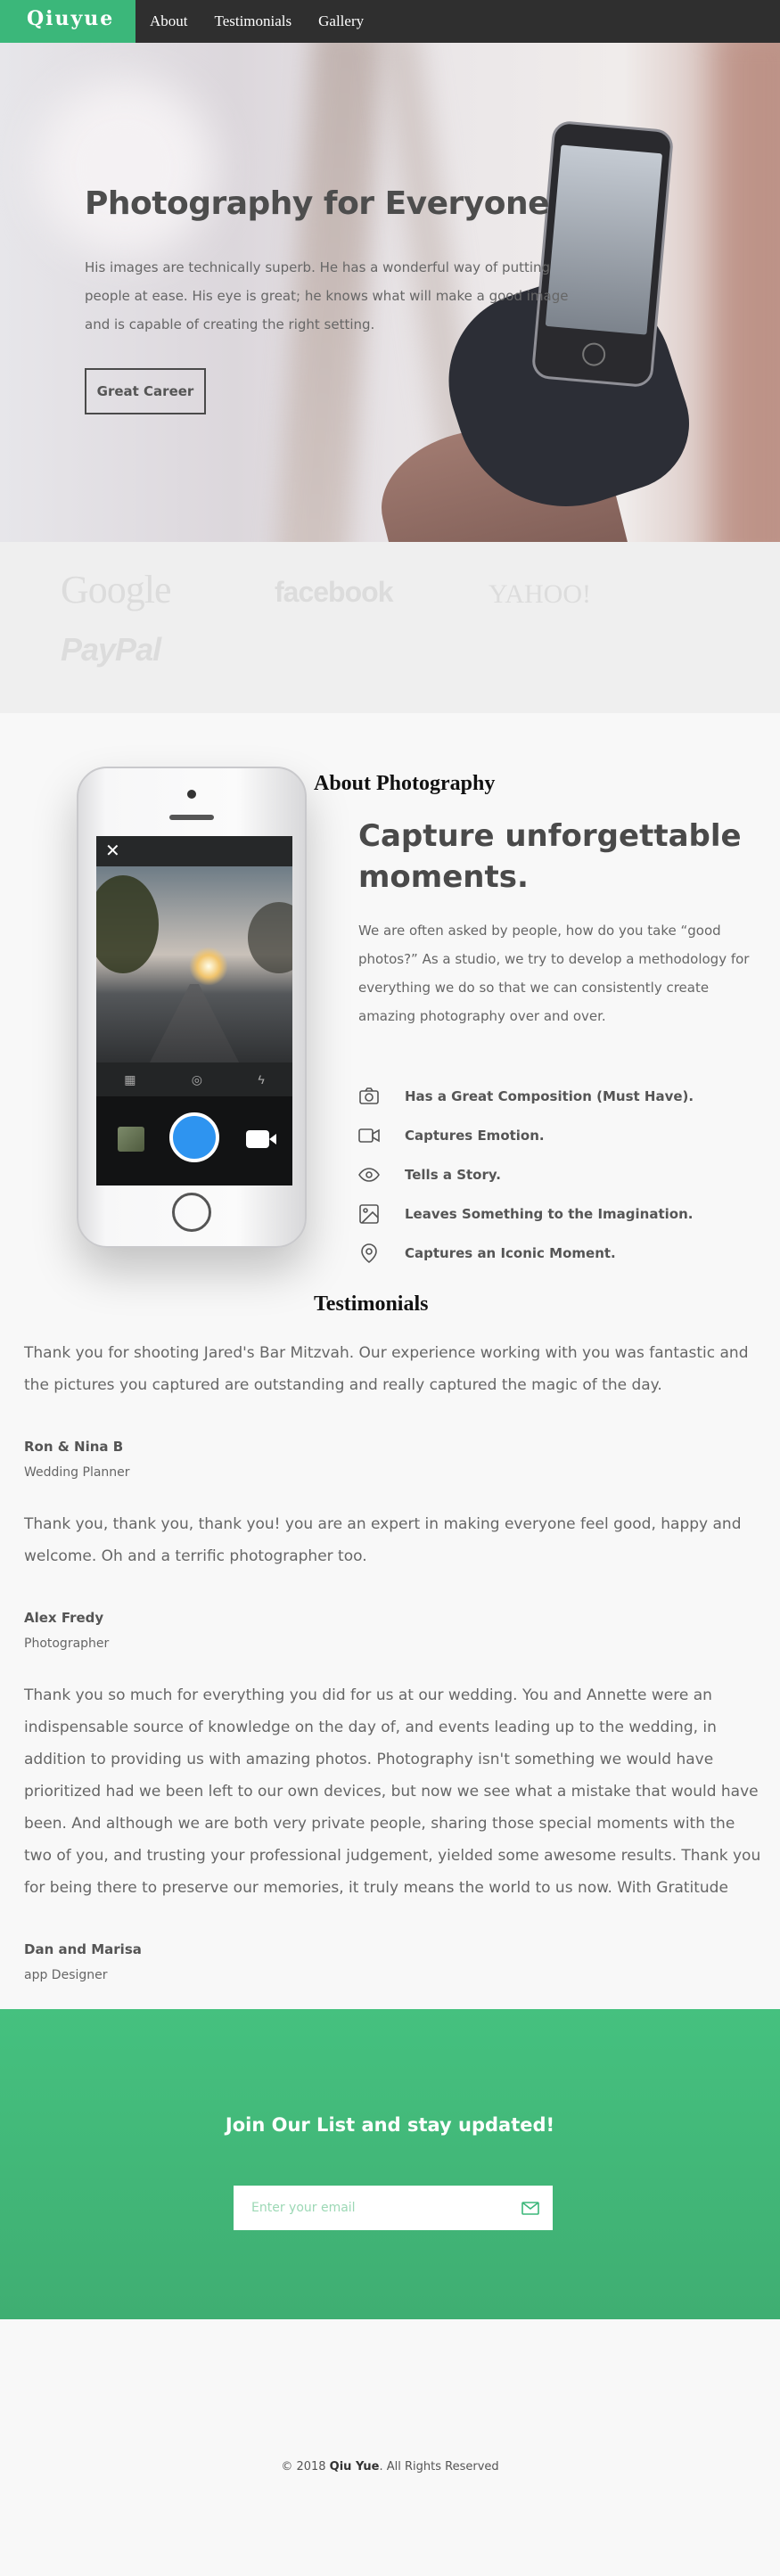 This screenshot has width=780, height=2576. What do you see at coordinates (390, 2125) in the screenshot?
I see `newsletter-title: Join Our List and stay updated!` at bounding box center [390, 2125].